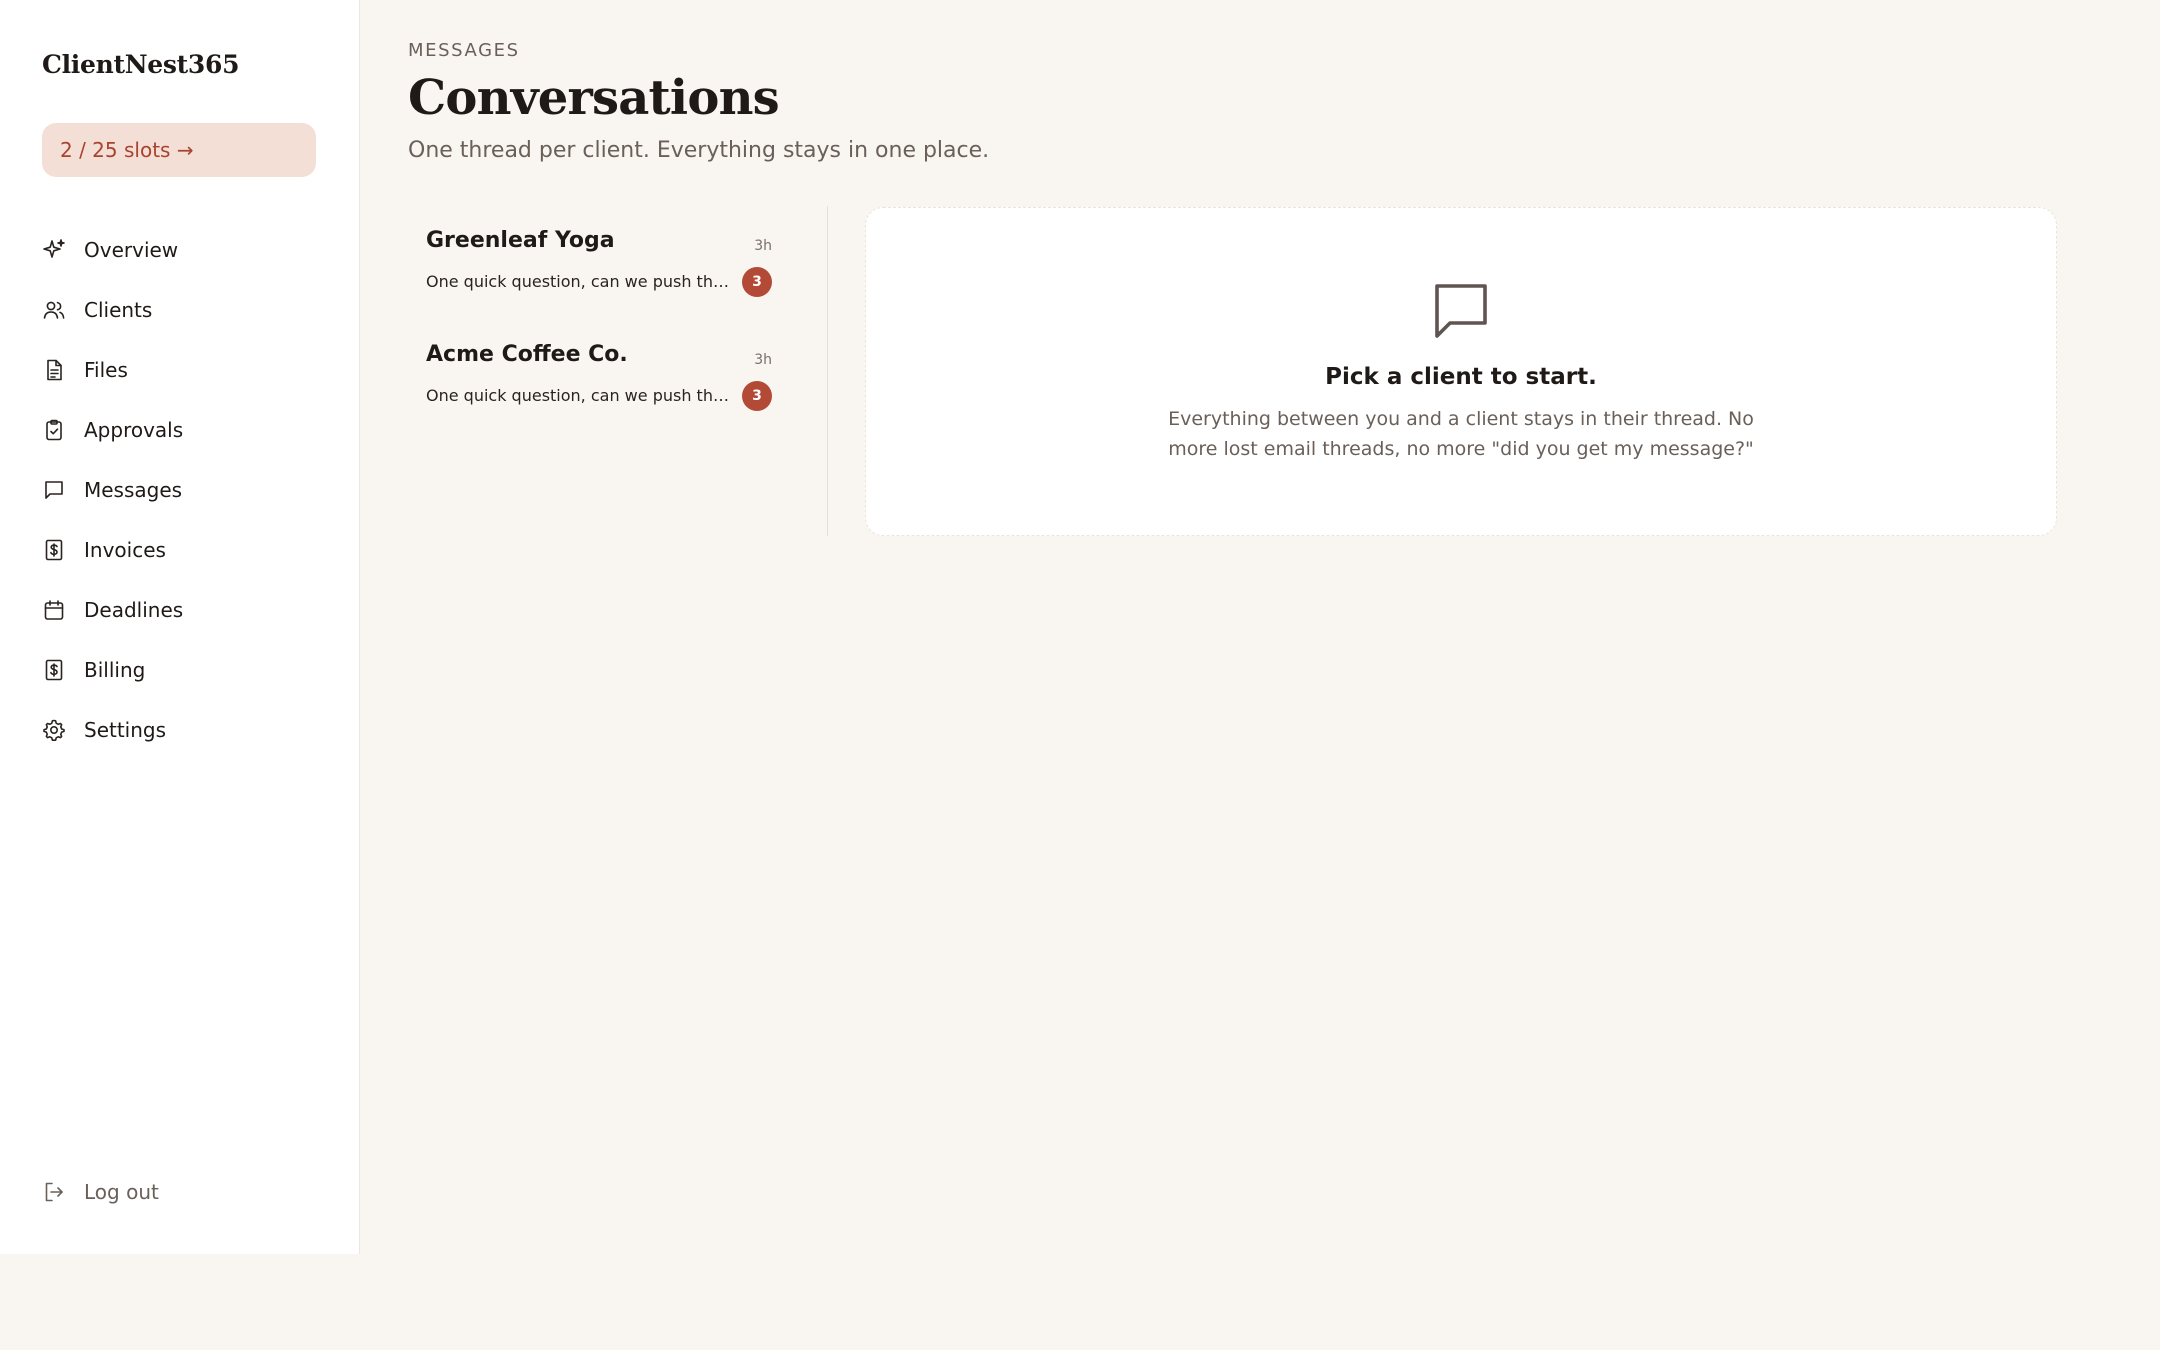 The height and width of the screenshot is (1350, 2160). Describe the element at coordinates (185, 670) in the screenshot. I see `sidebar-item-billing: Billing` at that location.